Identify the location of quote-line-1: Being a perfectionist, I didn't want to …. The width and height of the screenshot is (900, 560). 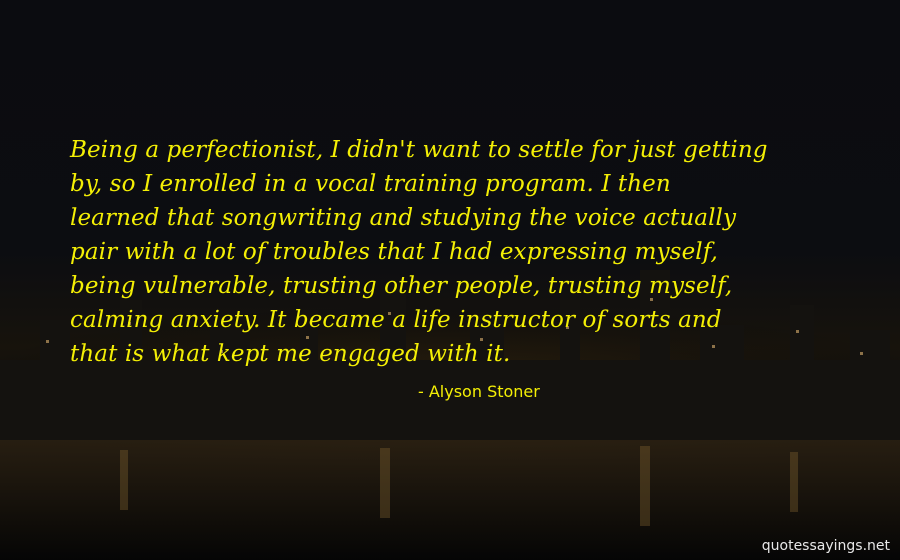
(419, 150).